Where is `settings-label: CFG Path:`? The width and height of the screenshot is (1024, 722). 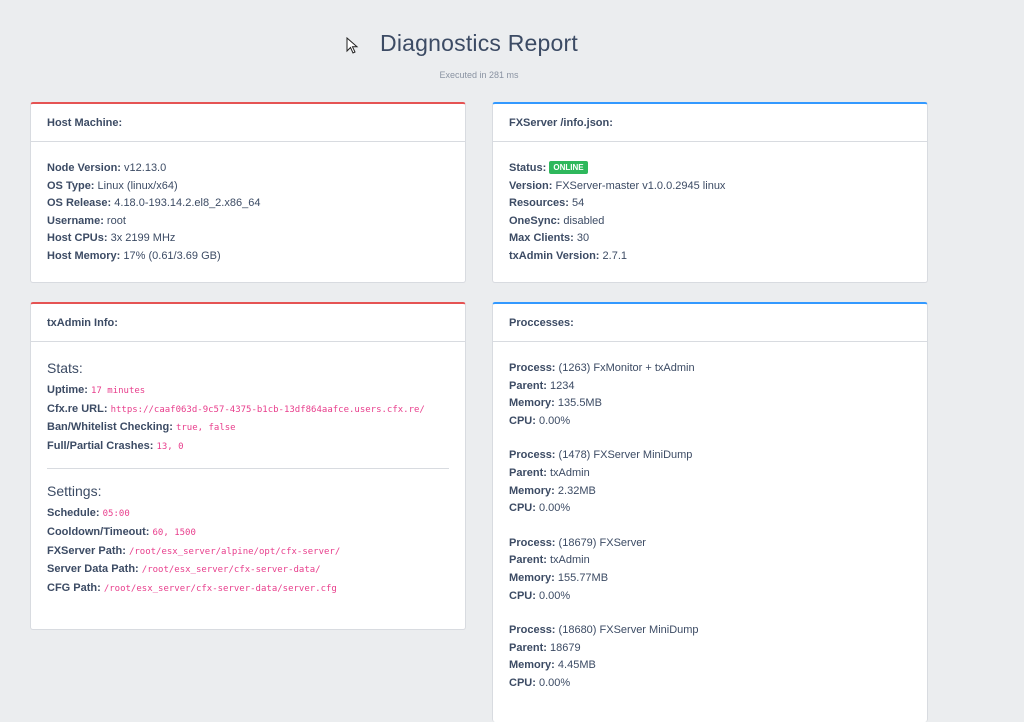
settings-label: CFG Path: is located at coordinates (74, 587).